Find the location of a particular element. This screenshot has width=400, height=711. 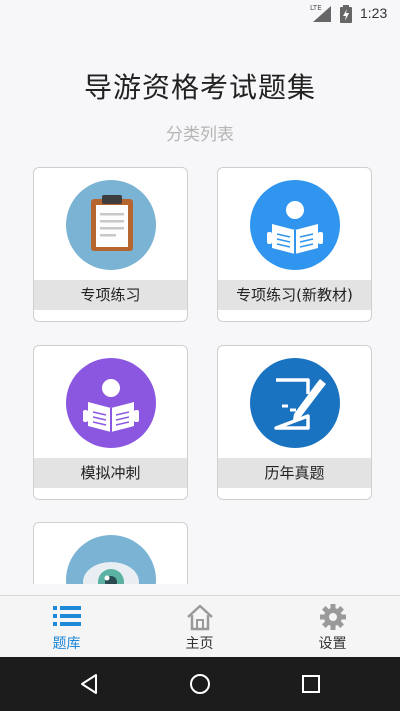

pen-paper-icon is located at coordinates (295, 403).